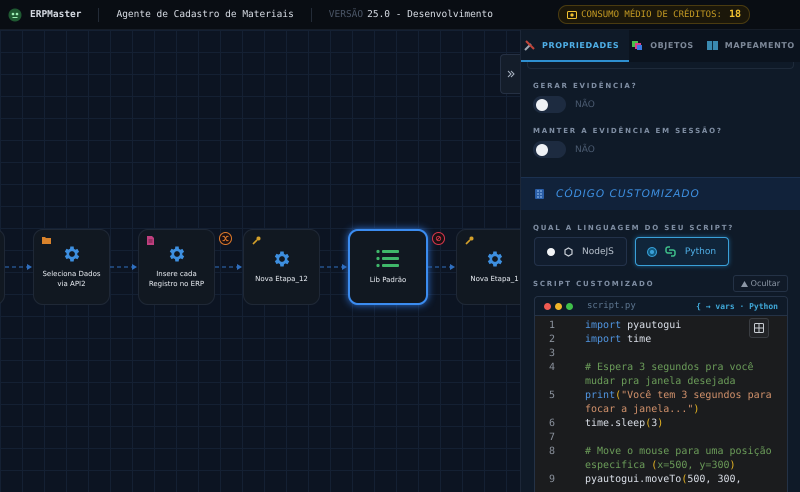  I want to click on stop-icon, so click(438, 238).